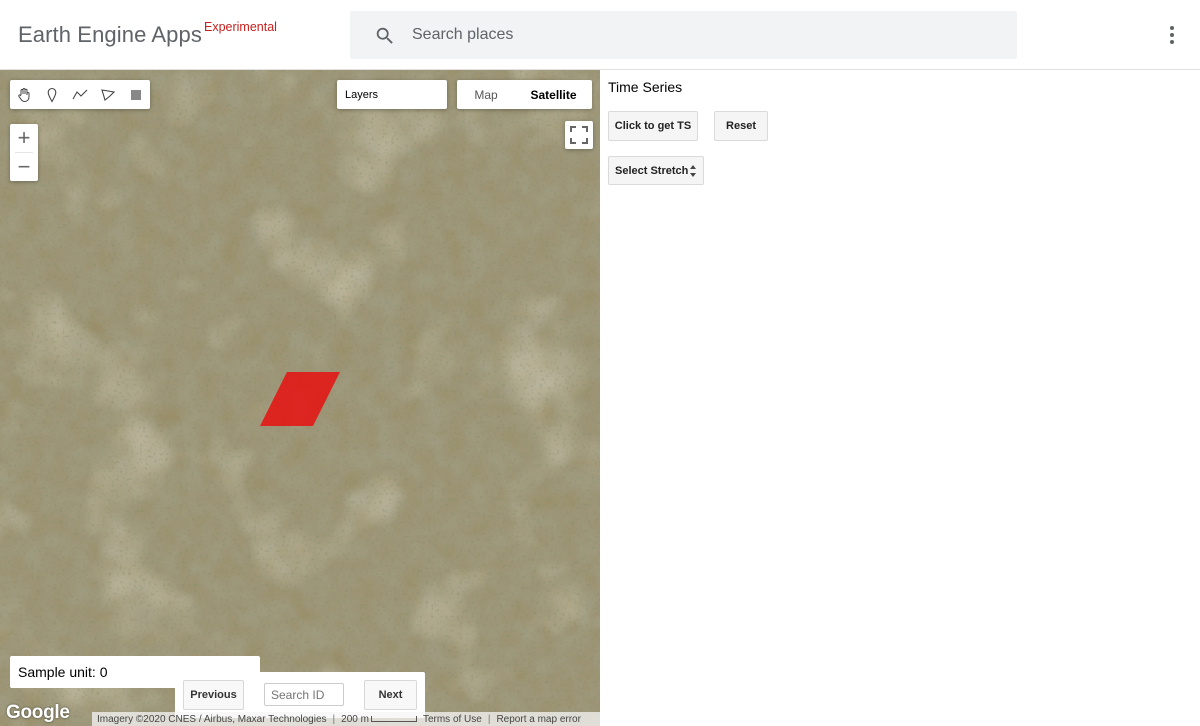 Image resolution: width=1200 pixels, height=726 pixels. What do you see at coordinates (390, 695) in the screenshot?
I see `next-button: Next` at bounding box center [390, 695].